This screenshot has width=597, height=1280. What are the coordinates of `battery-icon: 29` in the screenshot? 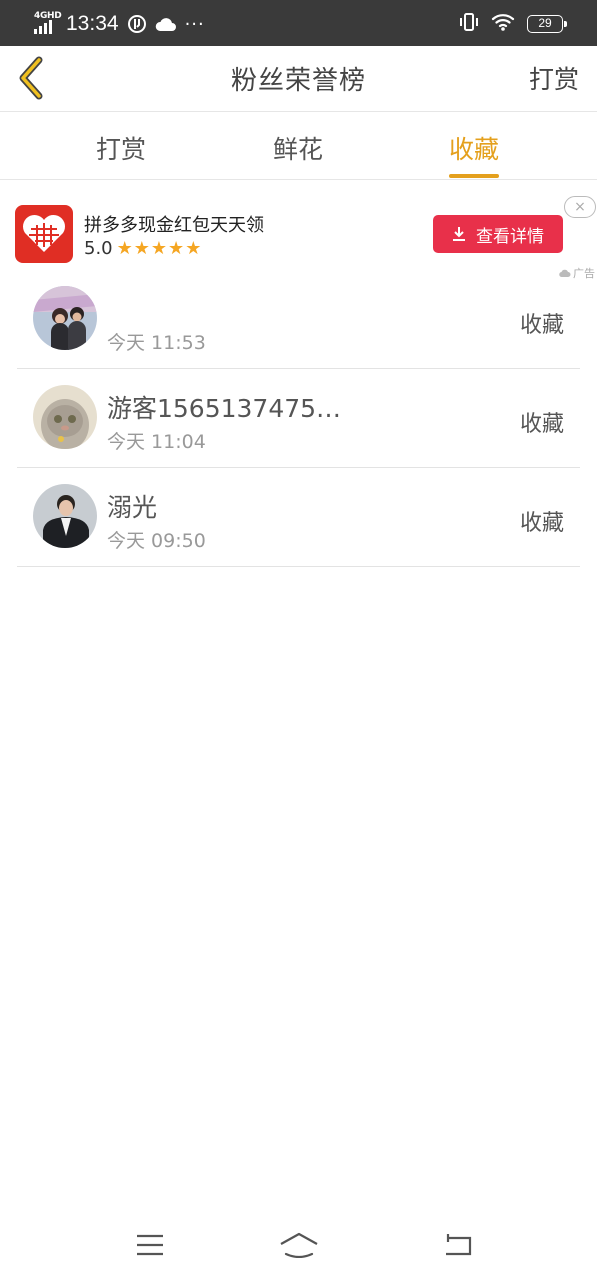 It's located at (547, 24).